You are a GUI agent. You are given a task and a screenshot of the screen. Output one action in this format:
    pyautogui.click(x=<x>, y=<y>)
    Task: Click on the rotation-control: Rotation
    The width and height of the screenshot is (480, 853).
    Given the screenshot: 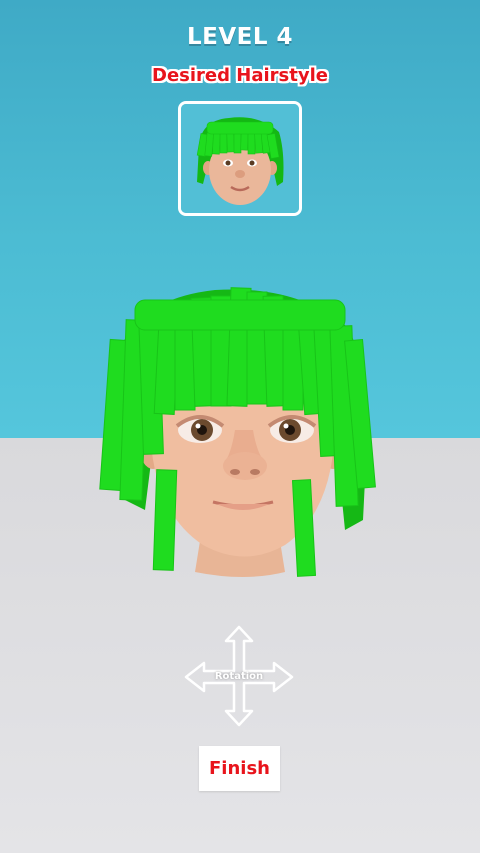 What is the action you would take?
    pyautogui.click(x=239, y=678)
    